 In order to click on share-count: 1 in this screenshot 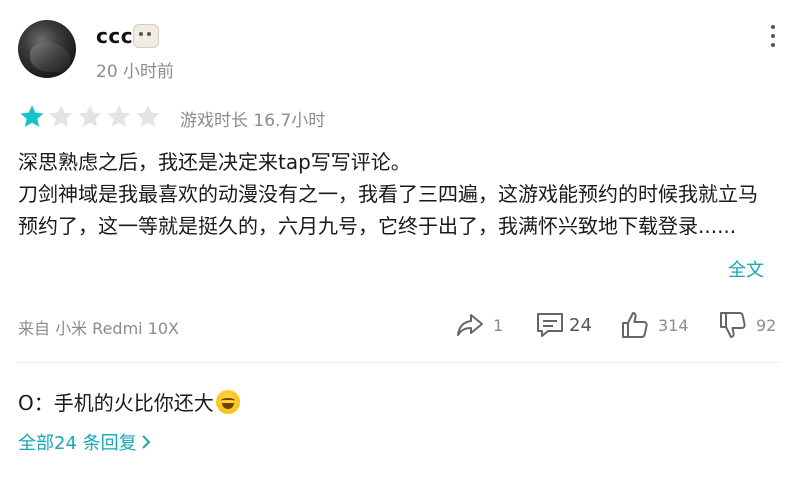, I will do `click(498, 325)`.